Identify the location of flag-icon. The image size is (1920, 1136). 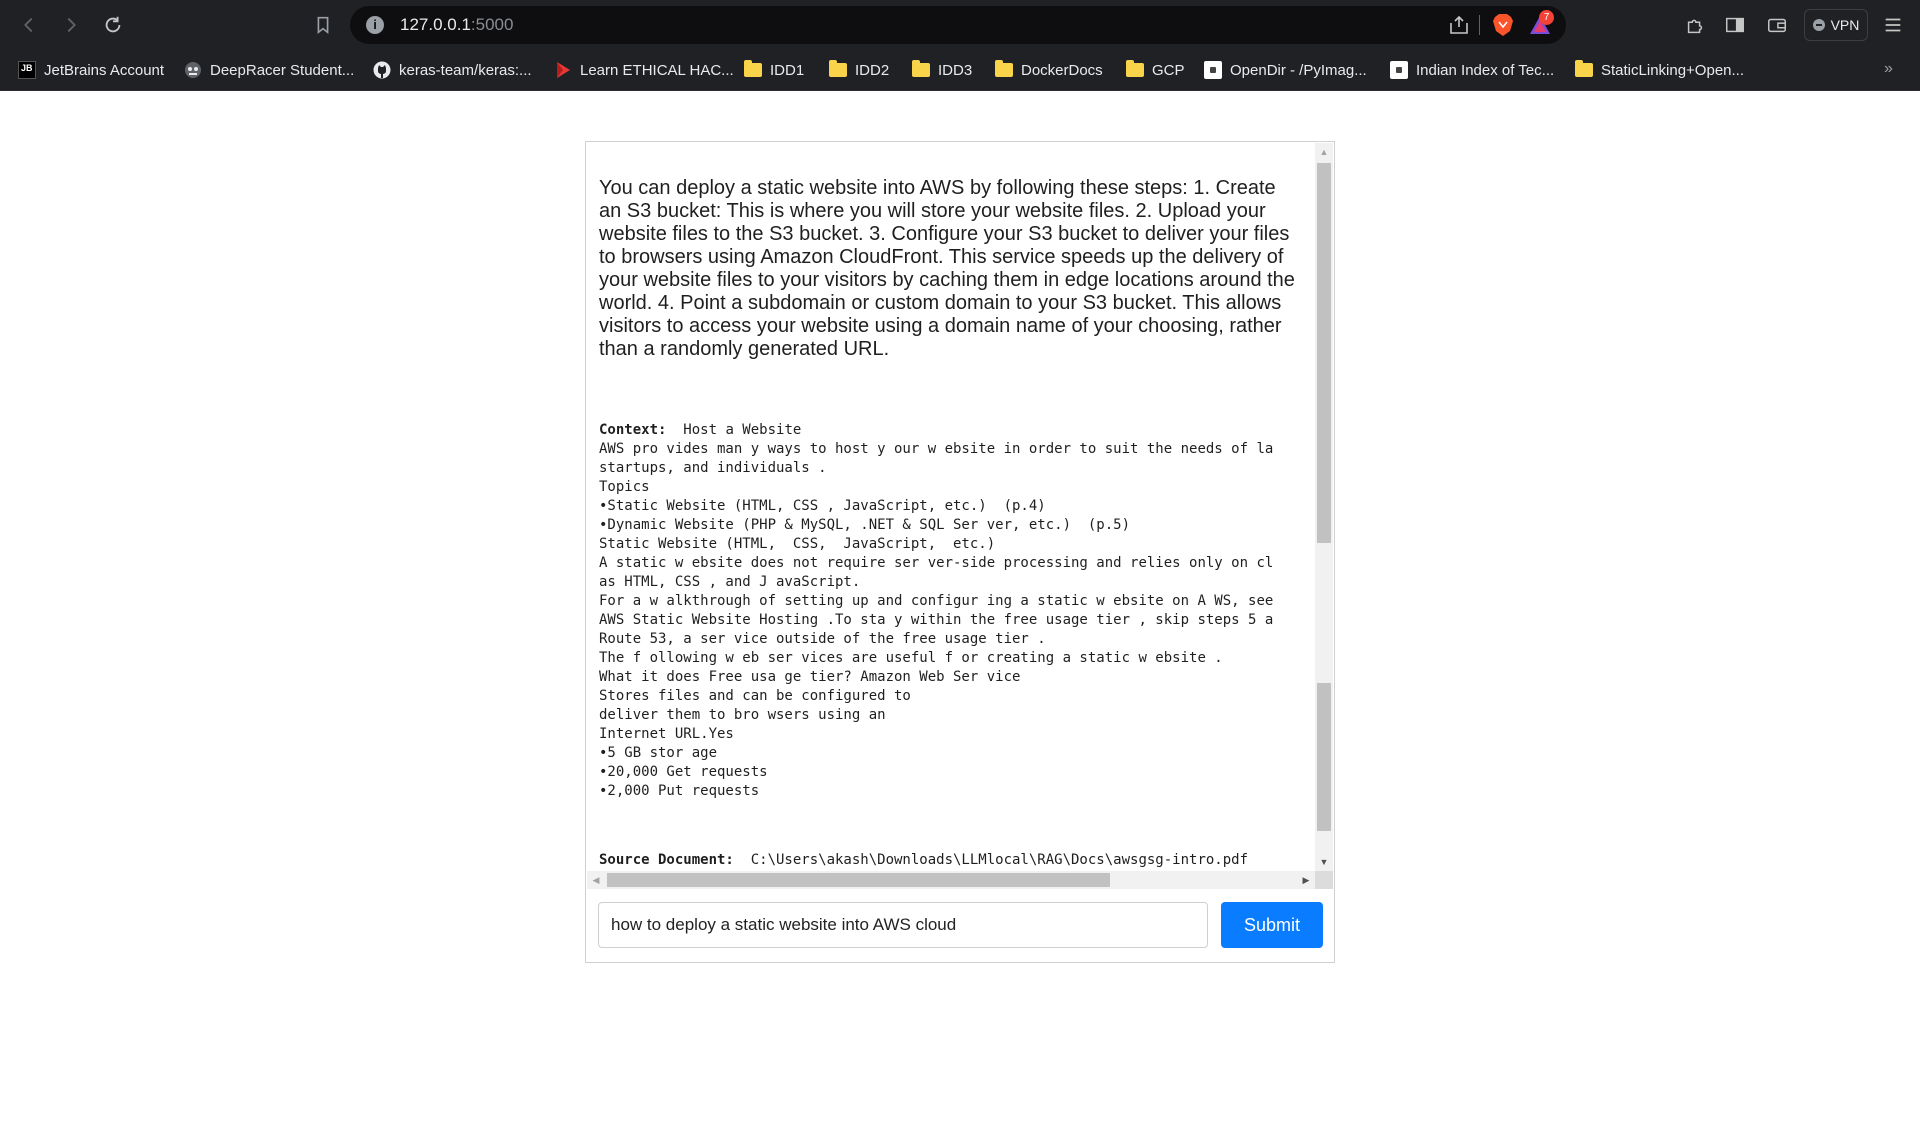
(563, 70).